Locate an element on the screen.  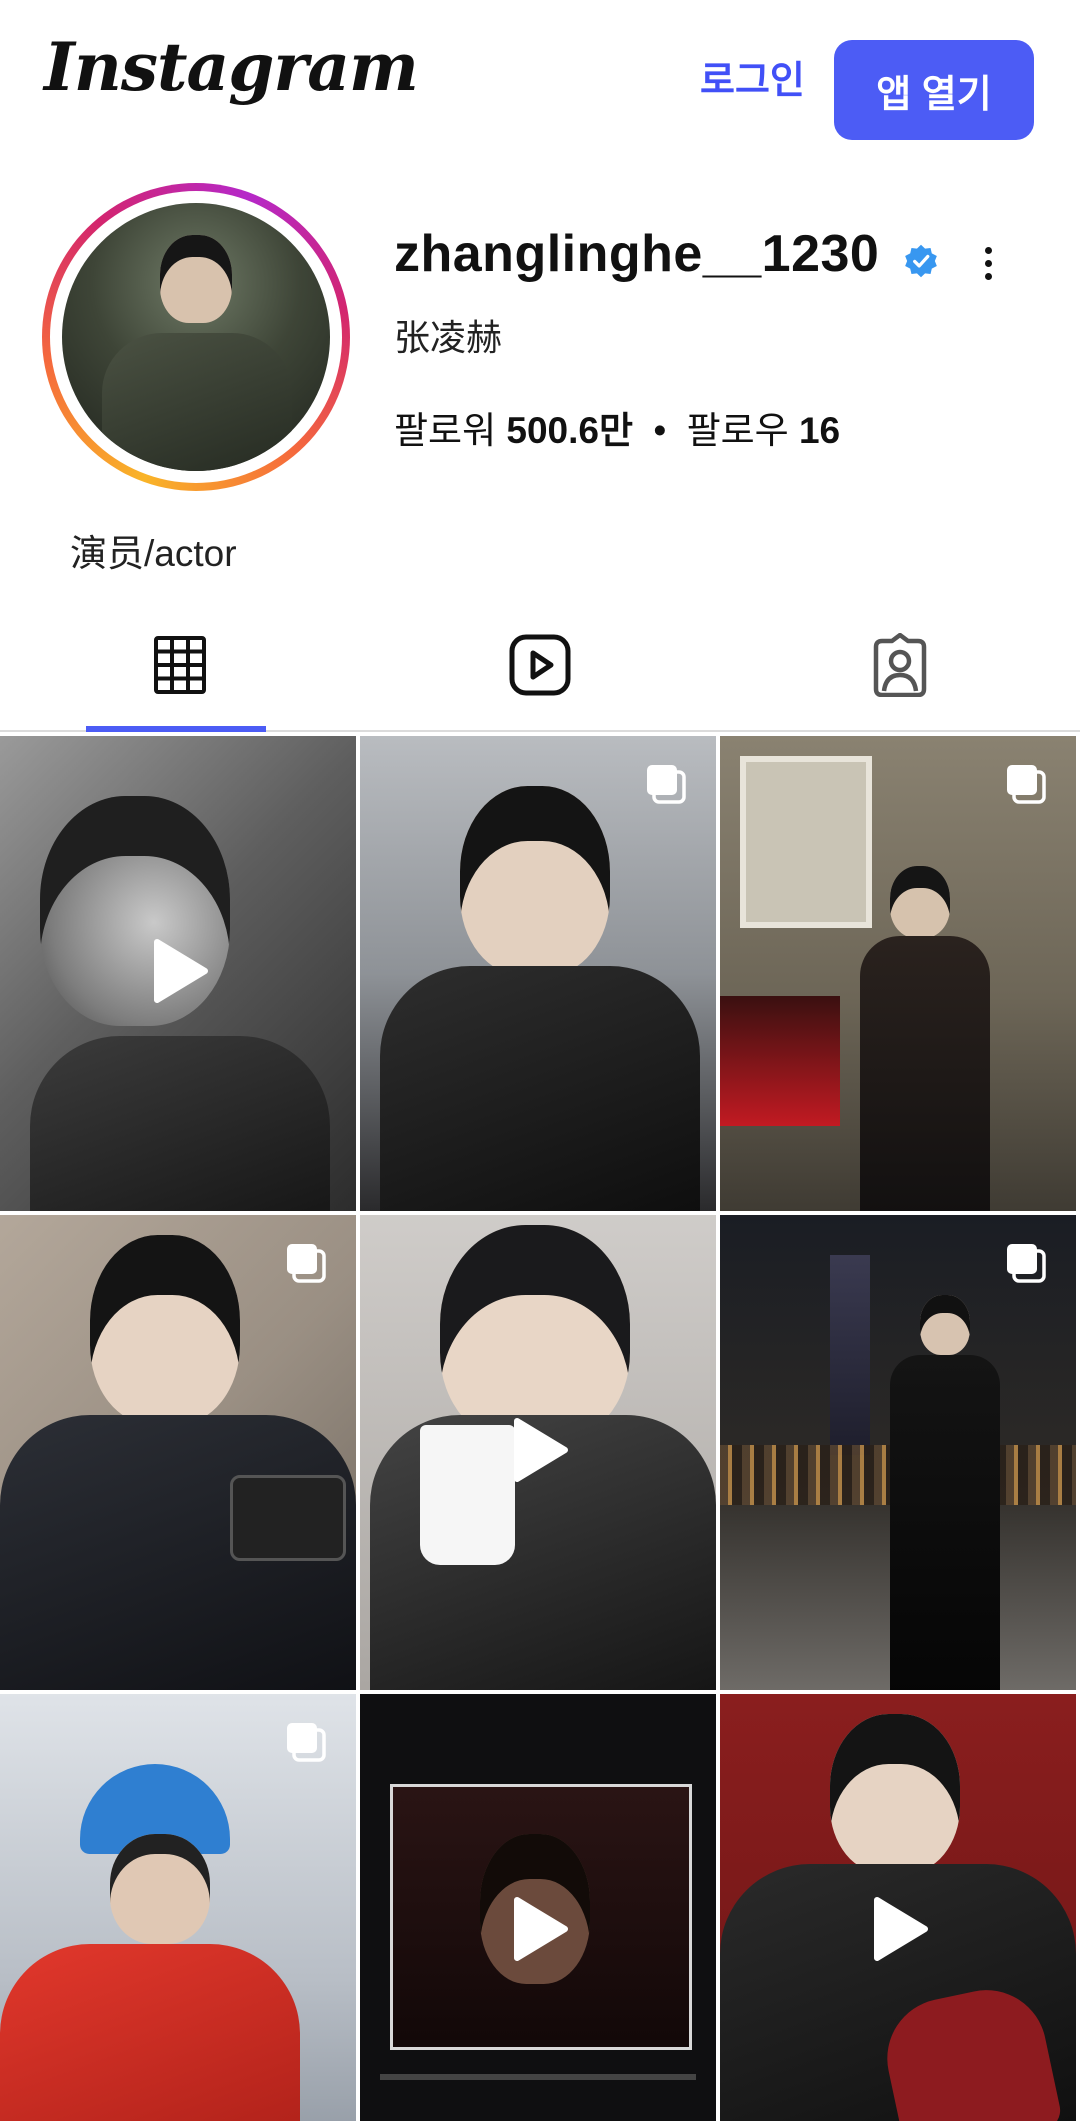
tab-posts is located at coordinates (180, 665).